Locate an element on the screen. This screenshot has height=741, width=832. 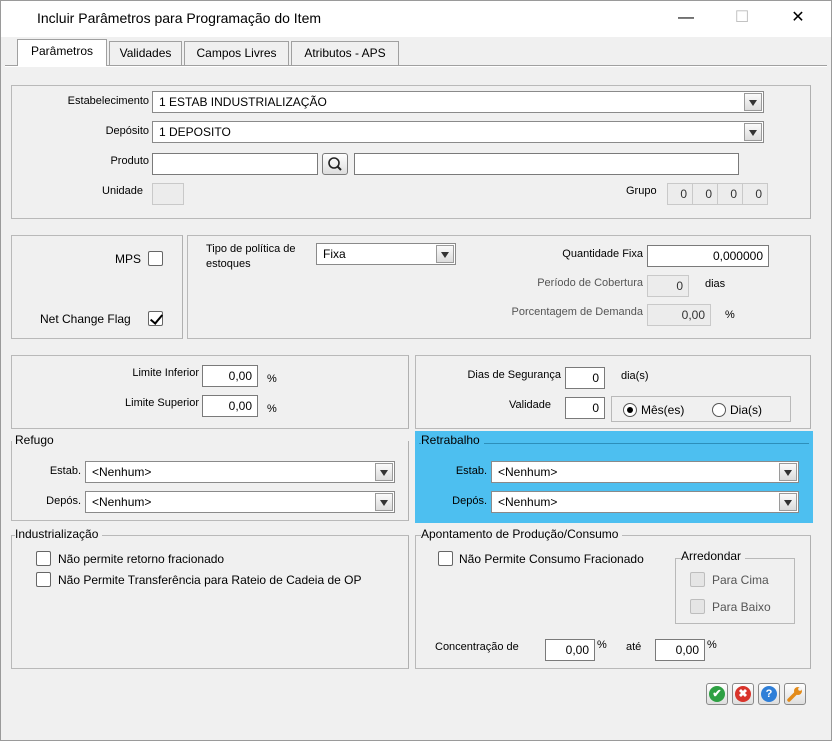
periodo-cobertura-field: 0 is located at coordinates (668, 286).